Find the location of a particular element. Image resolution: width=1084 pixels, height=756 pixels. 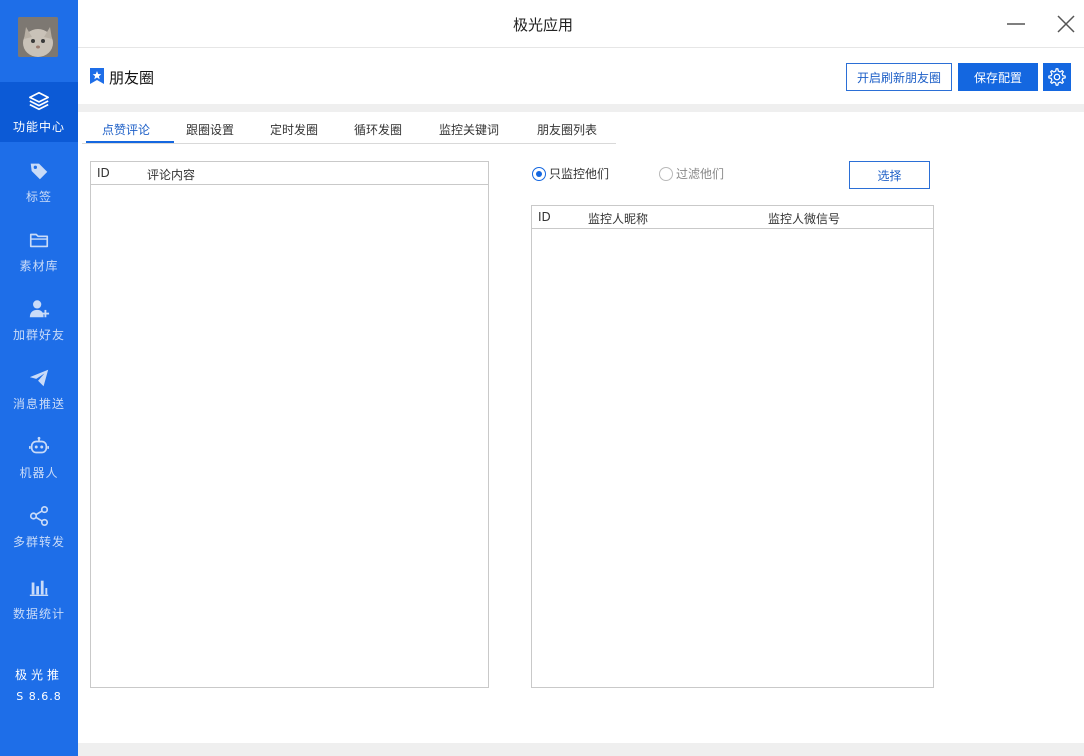

save-config-button: 保存配置 is located at coordinates (998, 77).